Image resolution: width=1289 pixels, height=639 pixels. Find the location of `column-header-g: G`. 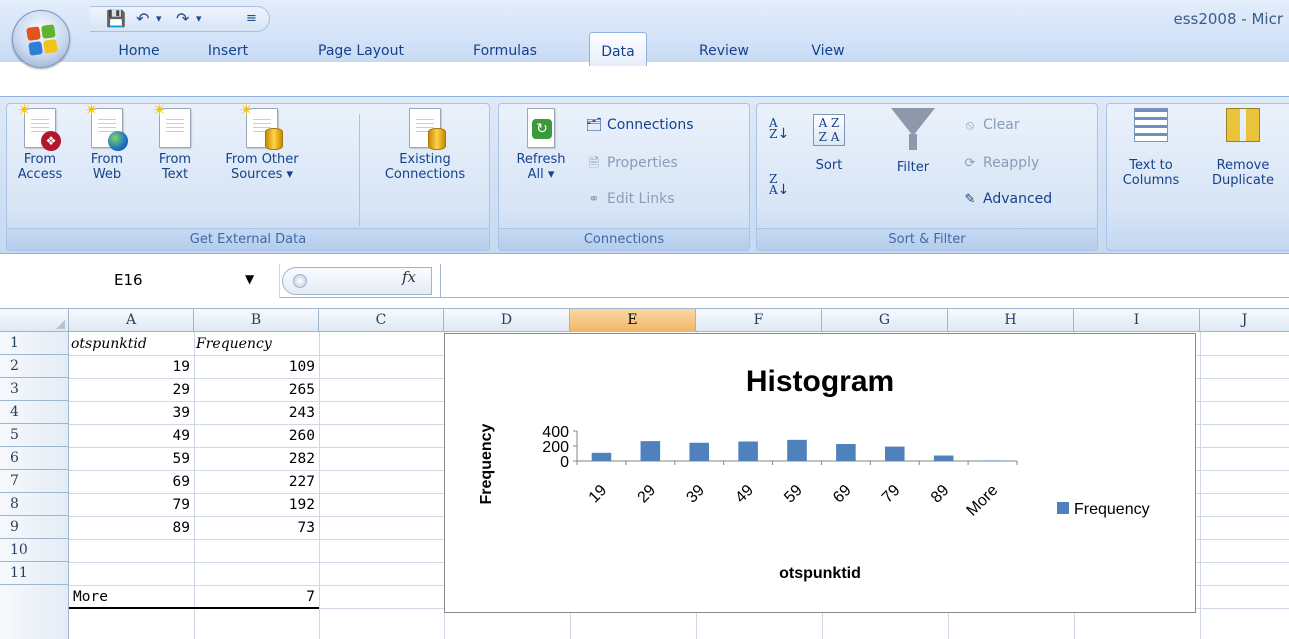

column-header-g: G is located at coordinates (885, 320).